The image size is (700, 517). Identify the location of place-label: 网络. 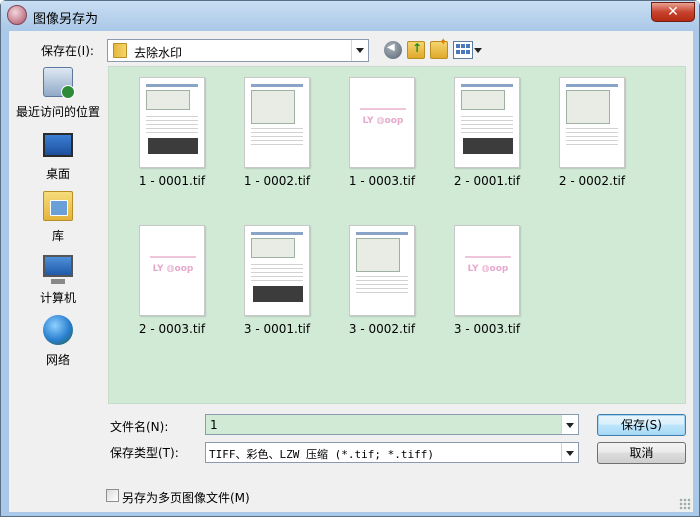
(57, 360).